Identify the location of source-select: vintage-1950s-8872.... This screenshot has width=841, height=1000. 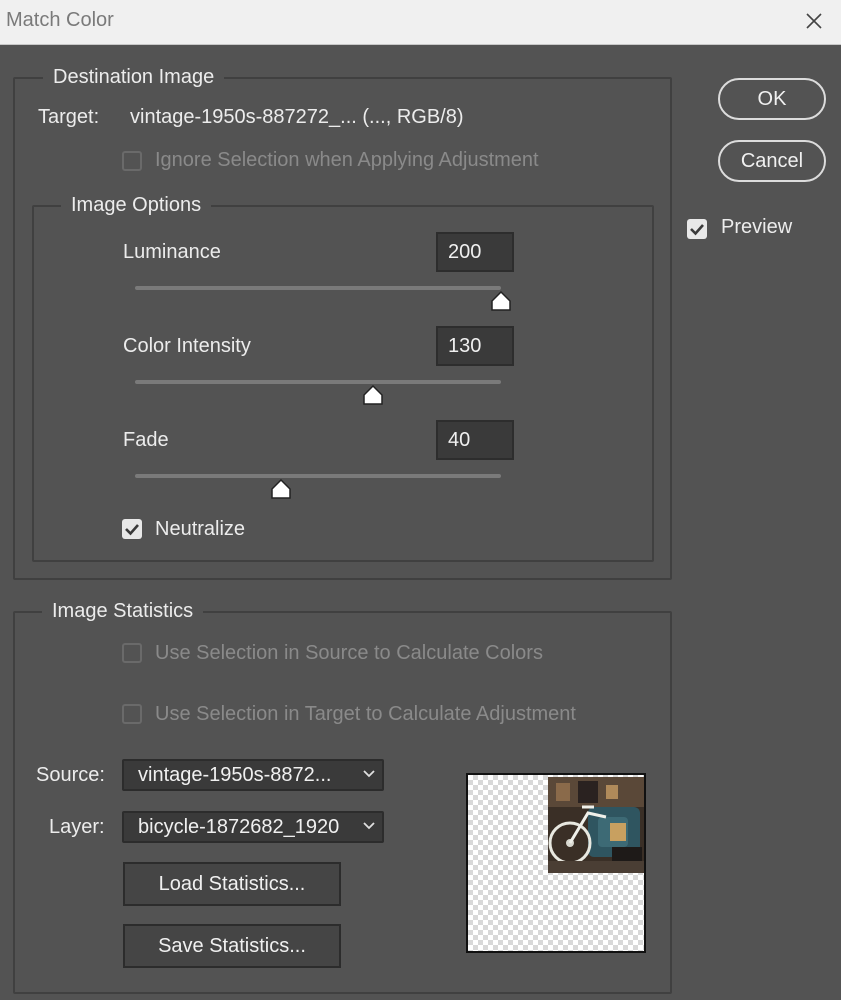
(253, 775).